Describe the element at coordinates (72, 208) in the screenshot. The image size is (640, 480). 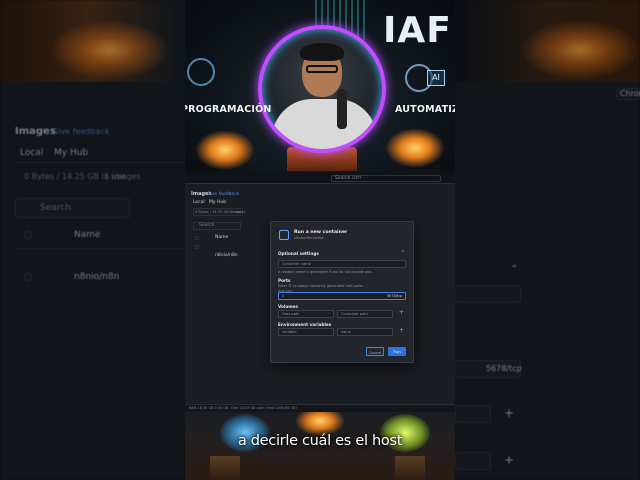
I see `bg-search-box` at that location.